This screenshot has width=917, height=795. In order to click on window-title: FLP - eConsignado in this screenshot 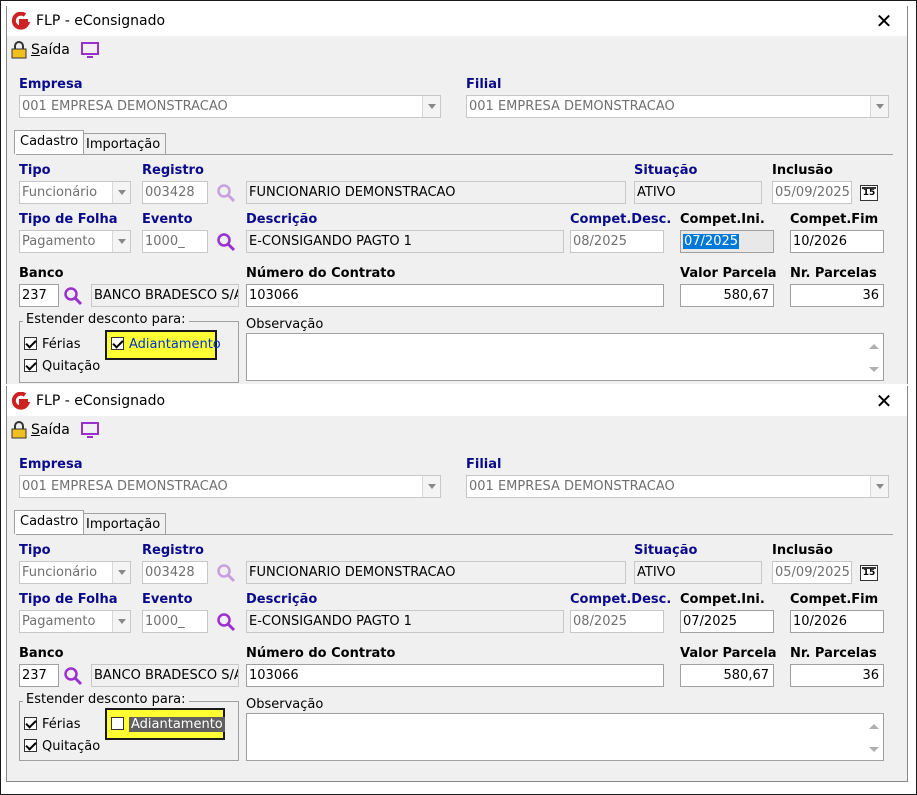, I will do `click(101, 401)`.